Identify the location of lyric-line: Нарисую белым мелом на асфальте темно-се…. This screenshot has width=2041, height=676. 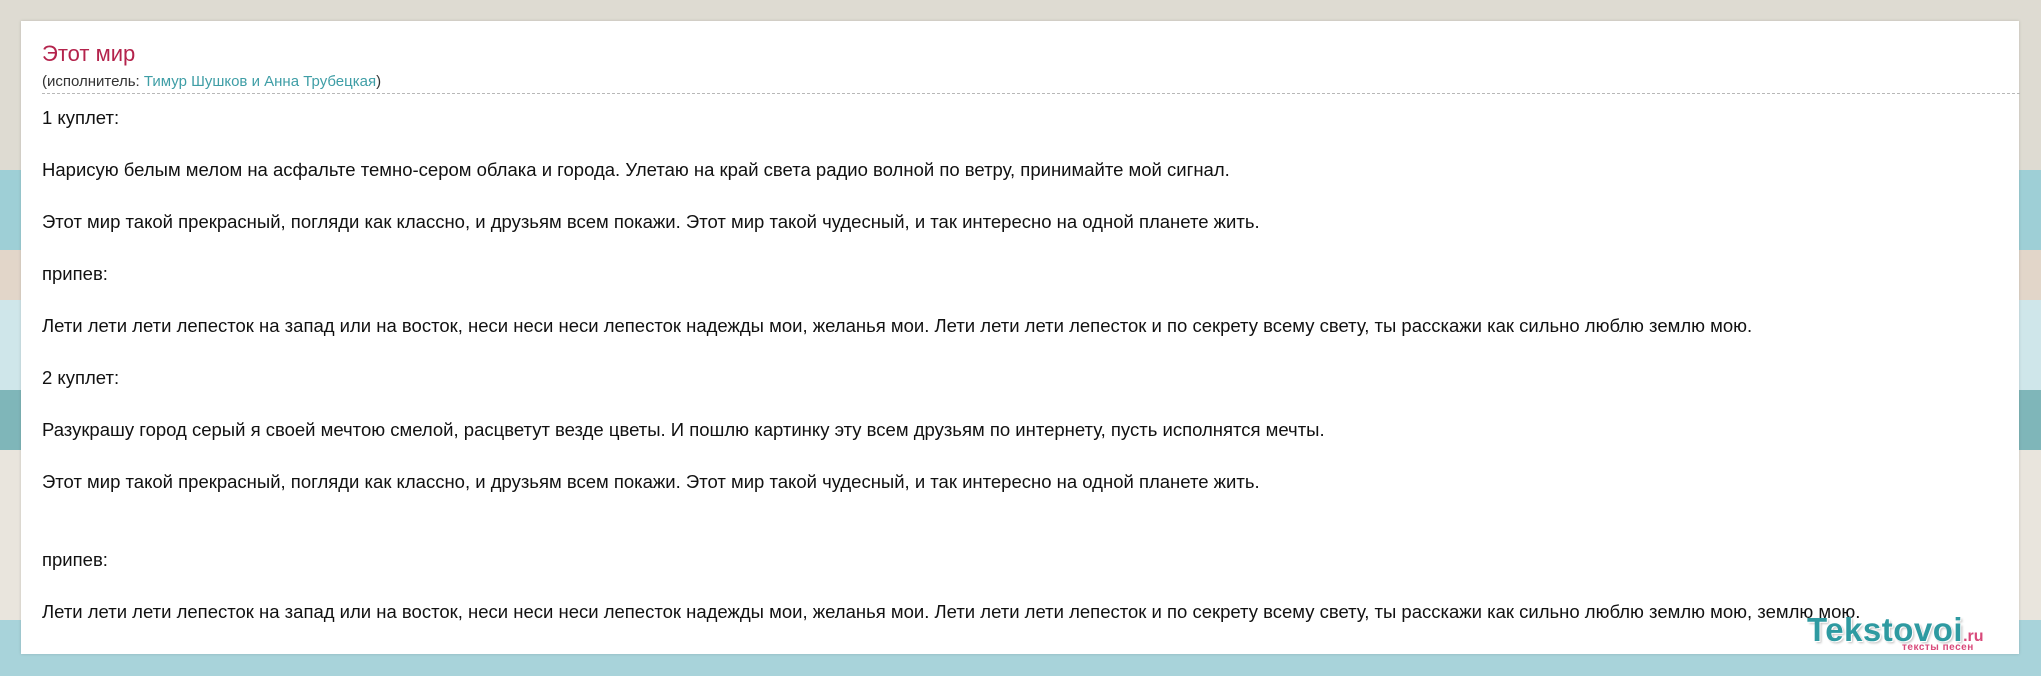
(636, 169).